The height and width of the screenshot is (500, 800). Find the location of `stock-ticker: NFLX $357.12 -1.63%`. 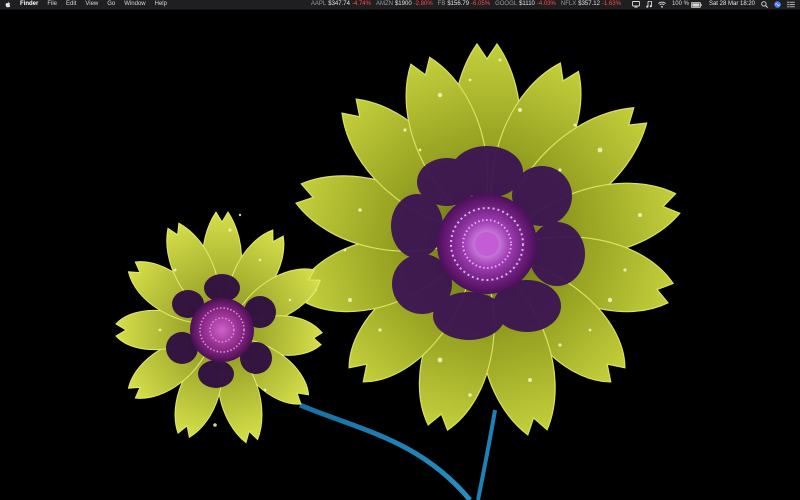

stock-ticker: NFLX $357.12 -1.63% is located at coordinates (591, 4).